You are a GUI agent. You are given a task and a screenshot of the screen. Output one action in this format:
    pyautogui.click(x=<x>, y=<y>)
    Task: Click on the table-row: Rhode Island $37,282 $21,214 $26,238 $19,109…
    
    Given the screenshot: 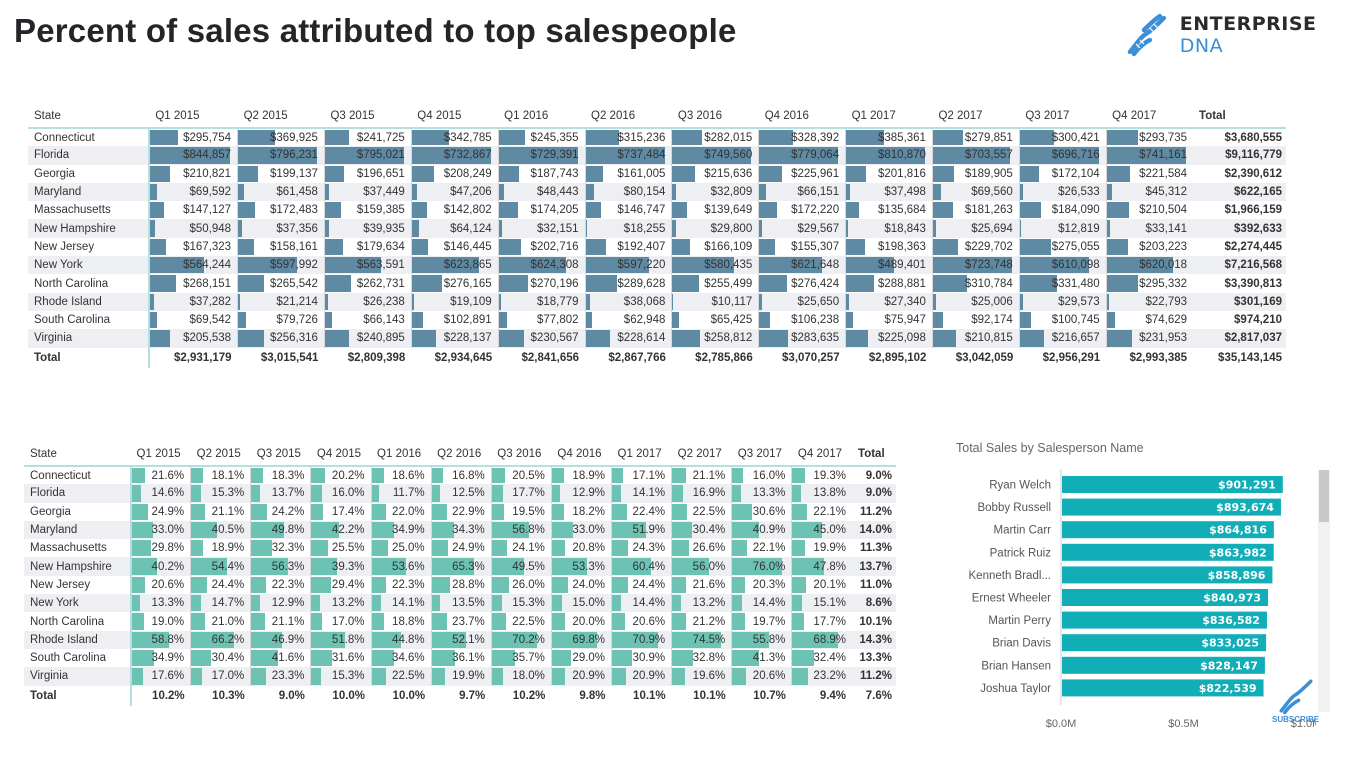 What is the action you would take?
    pyautogui.click(x=657, y=301)
    